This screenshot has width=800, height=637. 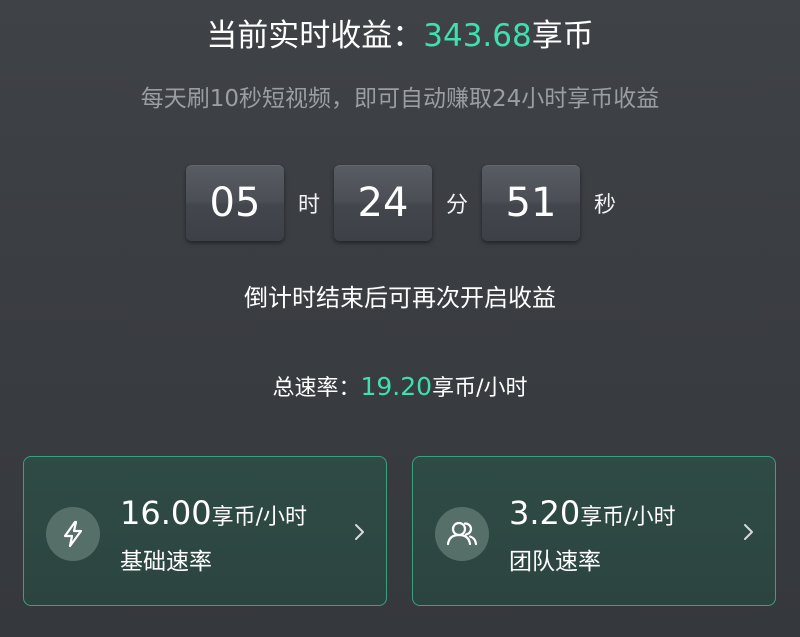 What do you see at coordinates (531, 203) in the screenshot?
I see `countdown-seconds: 51` at bounding box center [531, 203].